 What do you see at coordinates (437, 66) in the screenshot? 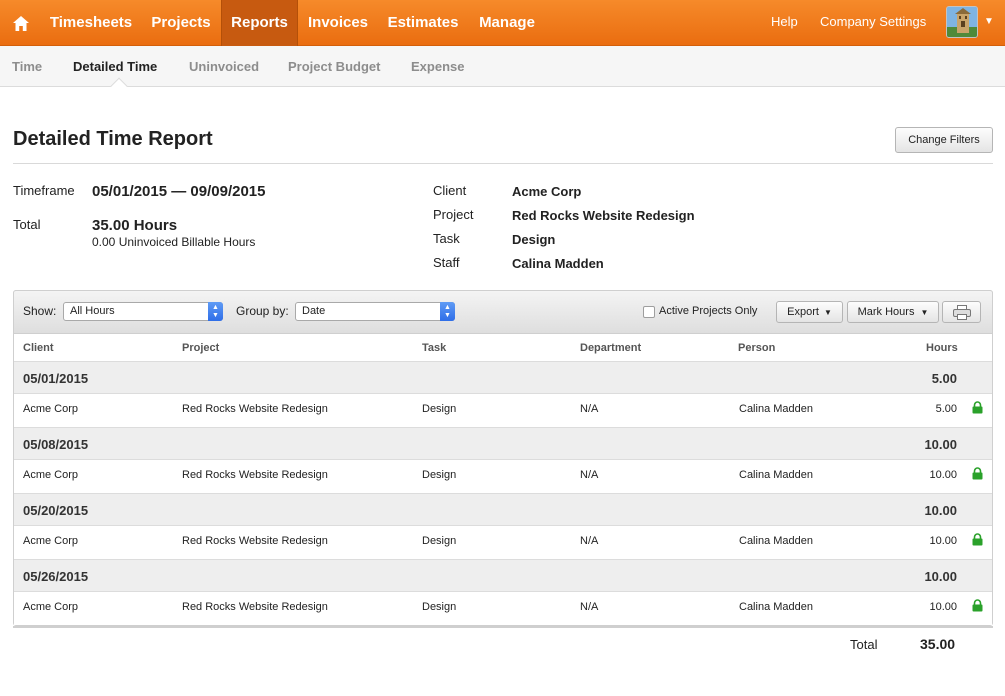
I see `tab-expense: Expense` at bounding box center [437, 66].